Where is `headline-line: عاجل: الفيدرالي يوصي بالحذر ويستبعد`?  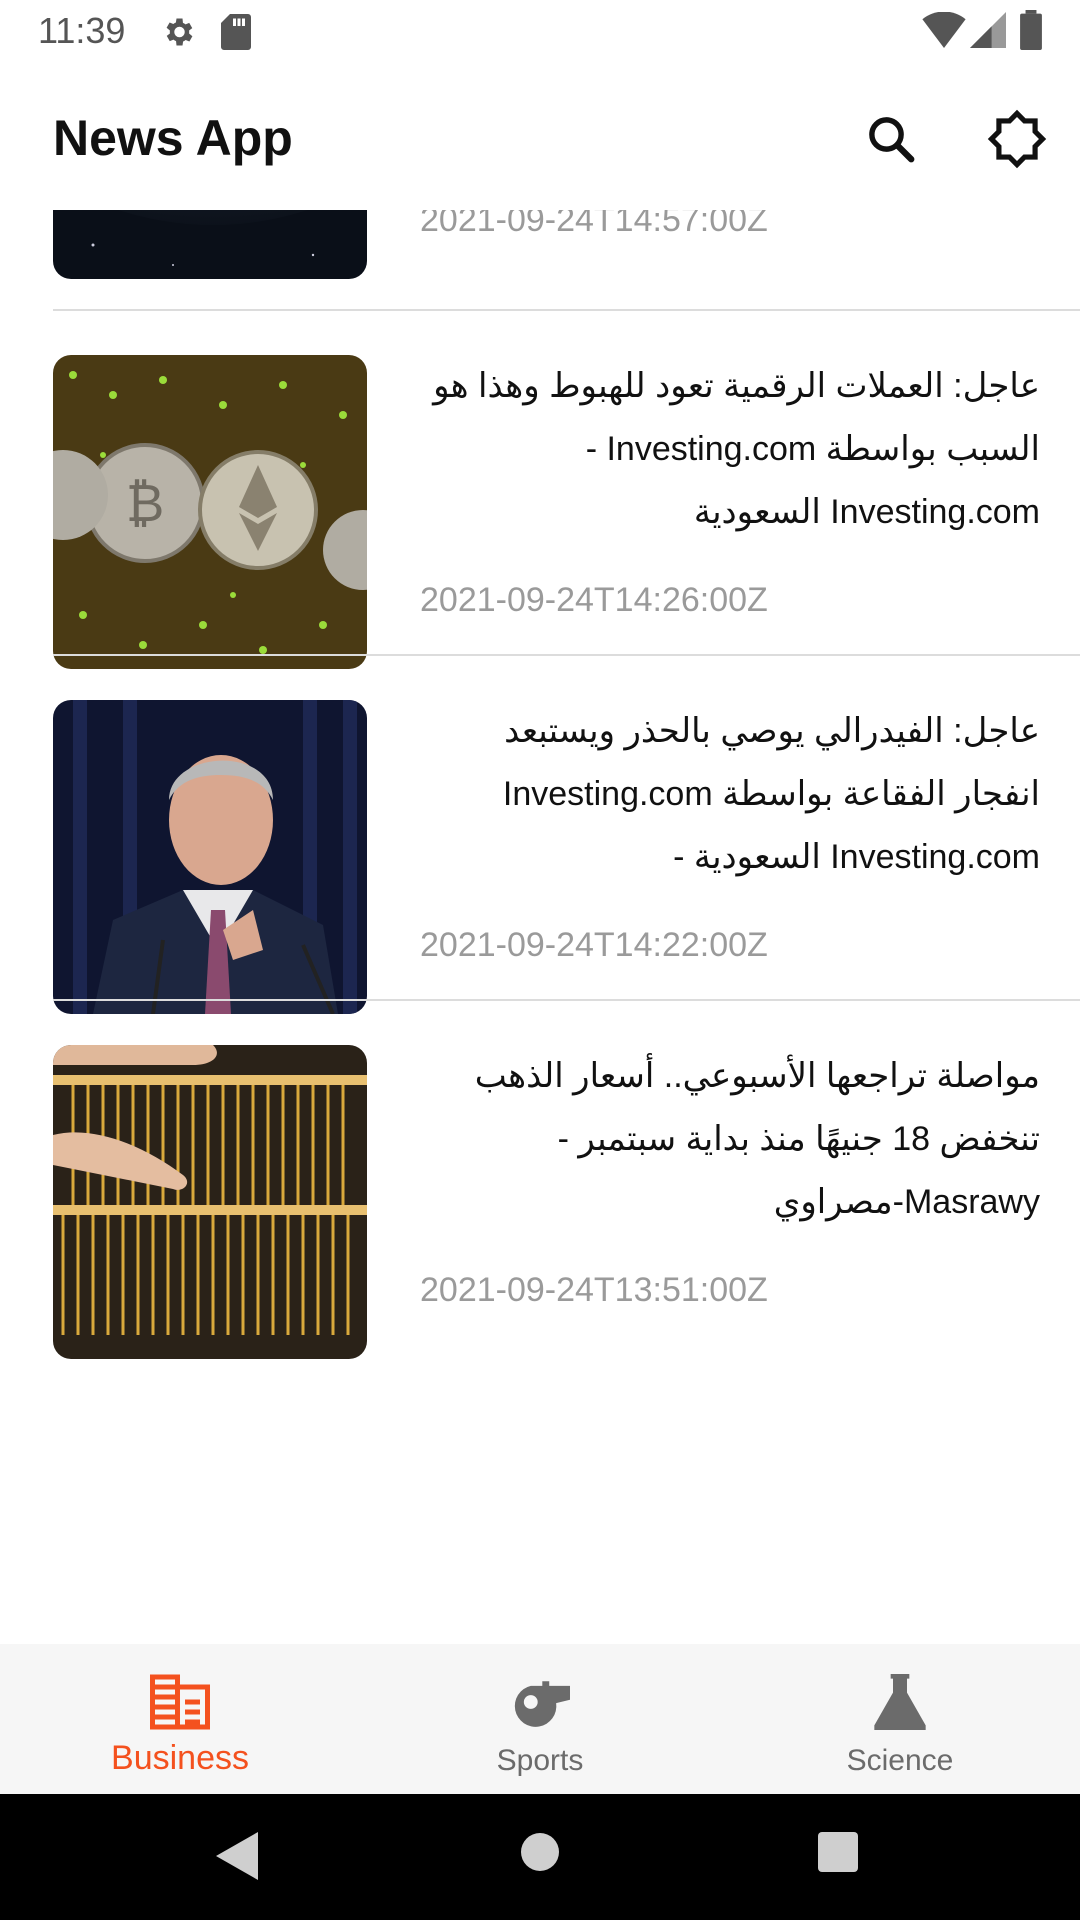
headline-line: عاجل: الفيدرالي يوصي بالحذر ويستبعد is located at coordinates (772, 731).